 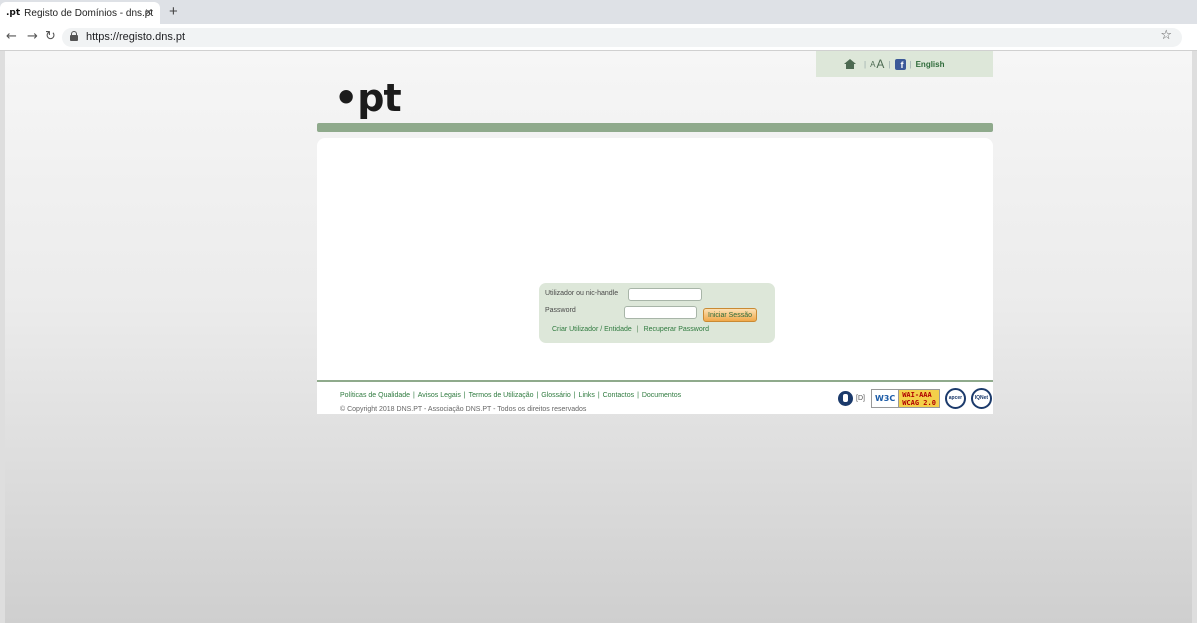 I want to click on top-utility-bar: | A A | f | English, so click(x=904, y=64).